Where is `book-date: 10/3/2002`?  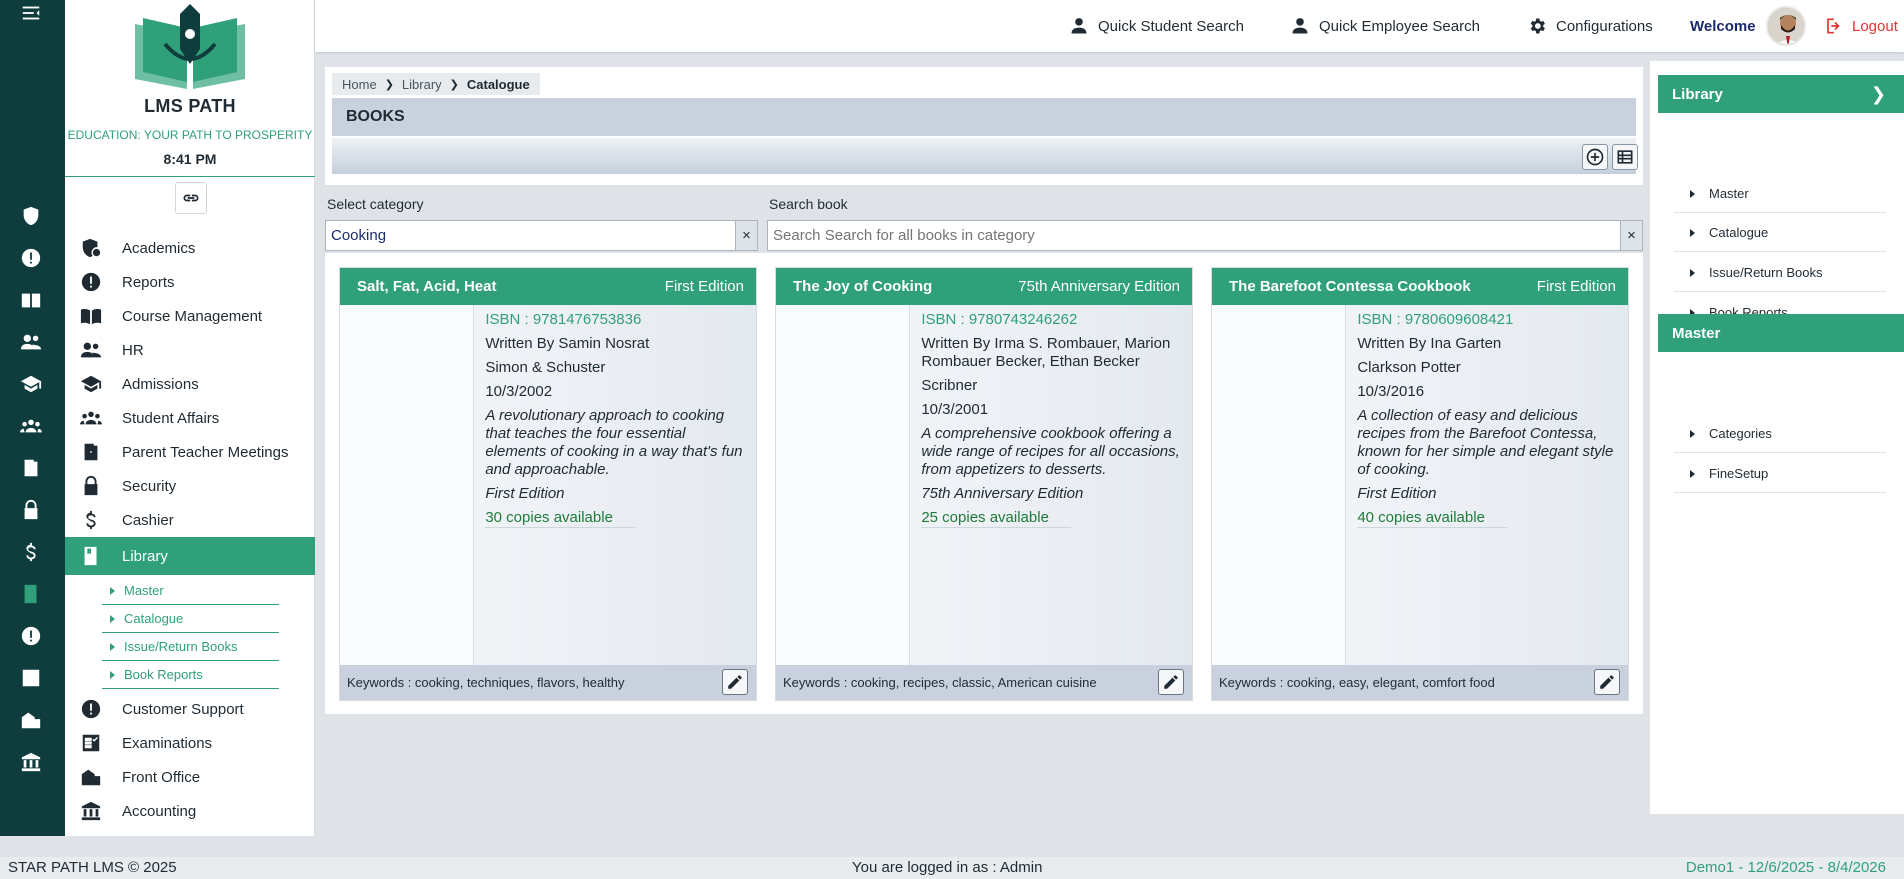
book-date: 10/3/2002 is located at coordinates (519, 391).